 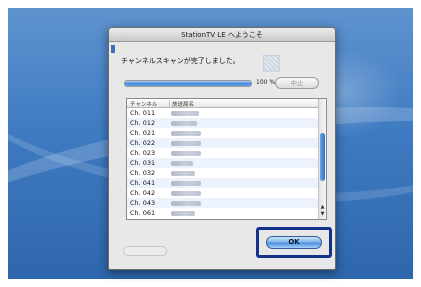 I want to click on window-title: StationTV LE へようこそ, so click(x=222, y=35).